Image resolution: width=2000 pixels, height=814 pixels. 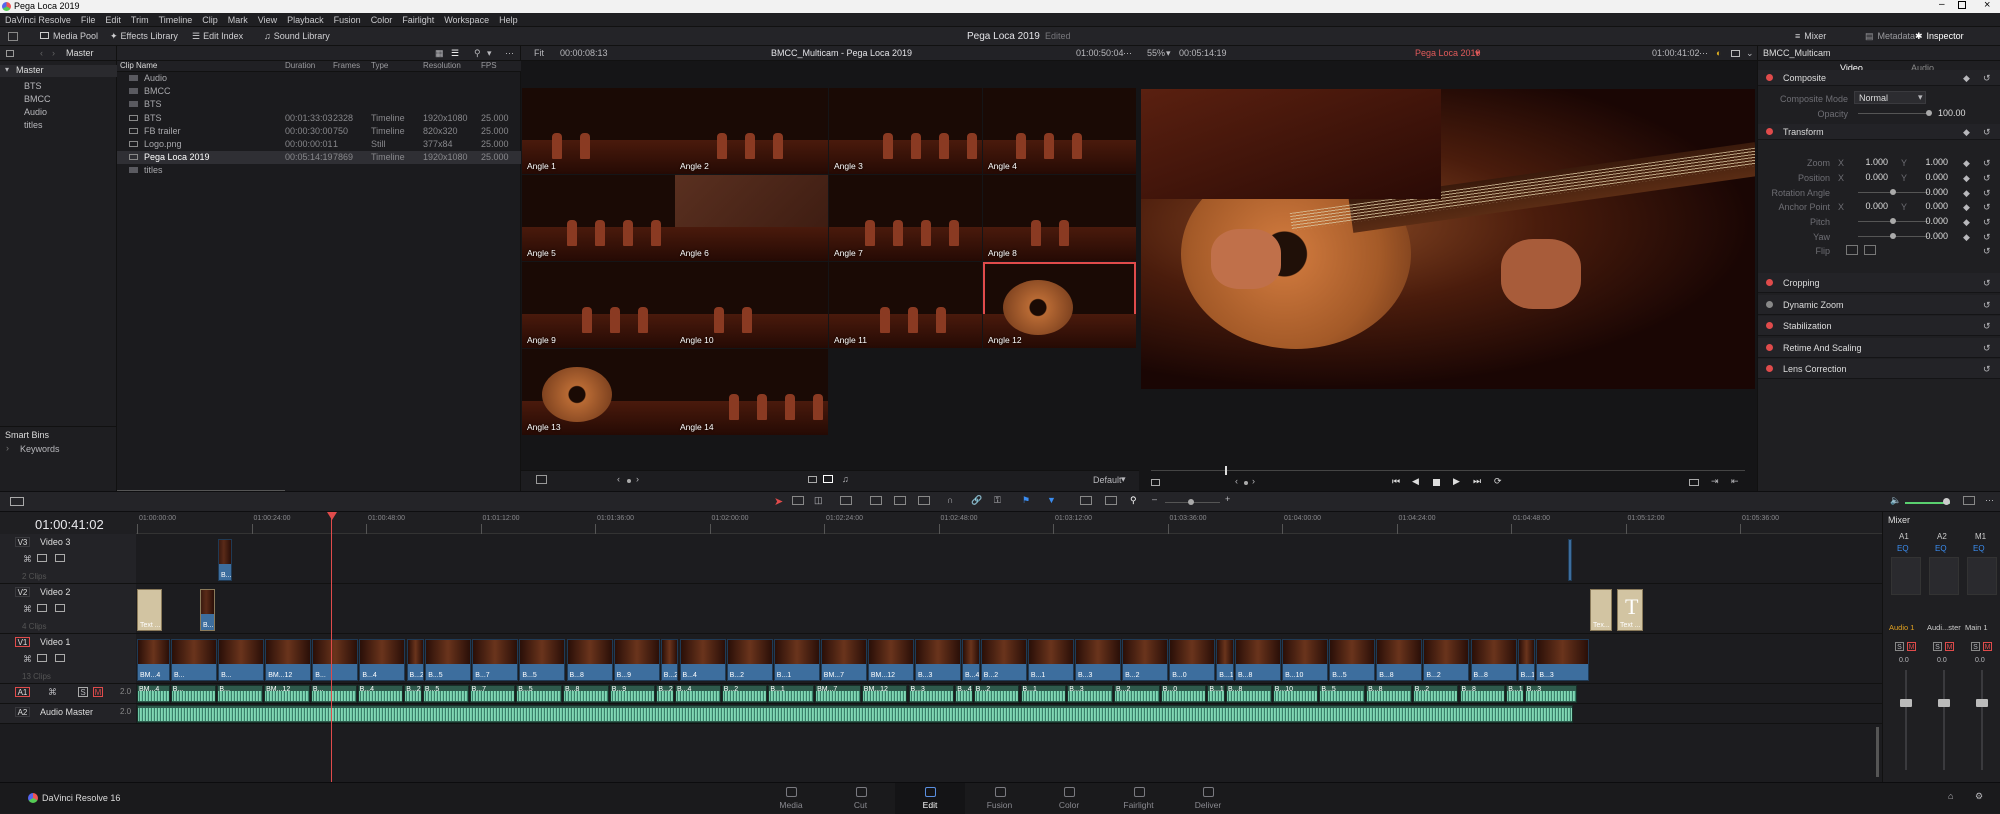 What do you see at coordinates (1389, 694) in the screenshot?
I see `a1-clip: B...8` at bounding box center [1389, 694].